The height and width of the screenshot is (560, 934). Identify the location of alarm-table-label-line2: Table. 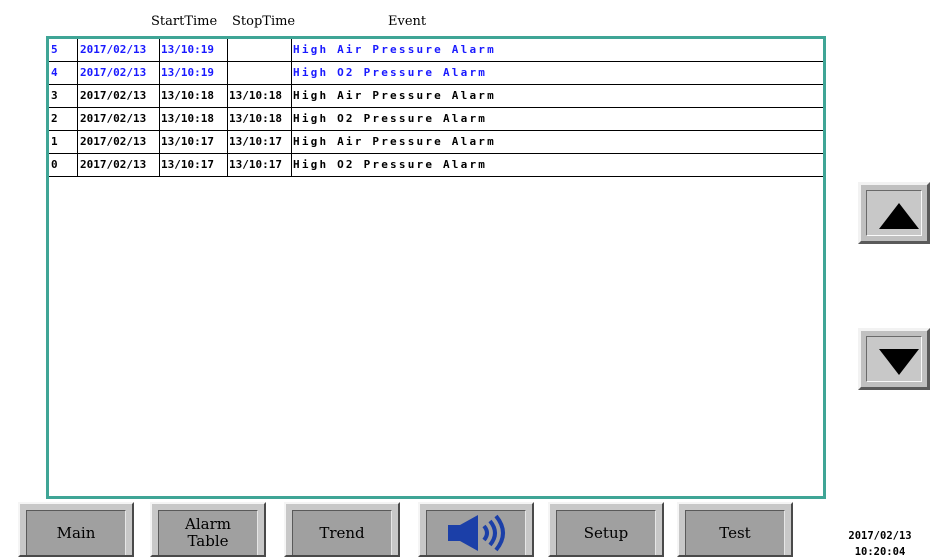
(208, 541).